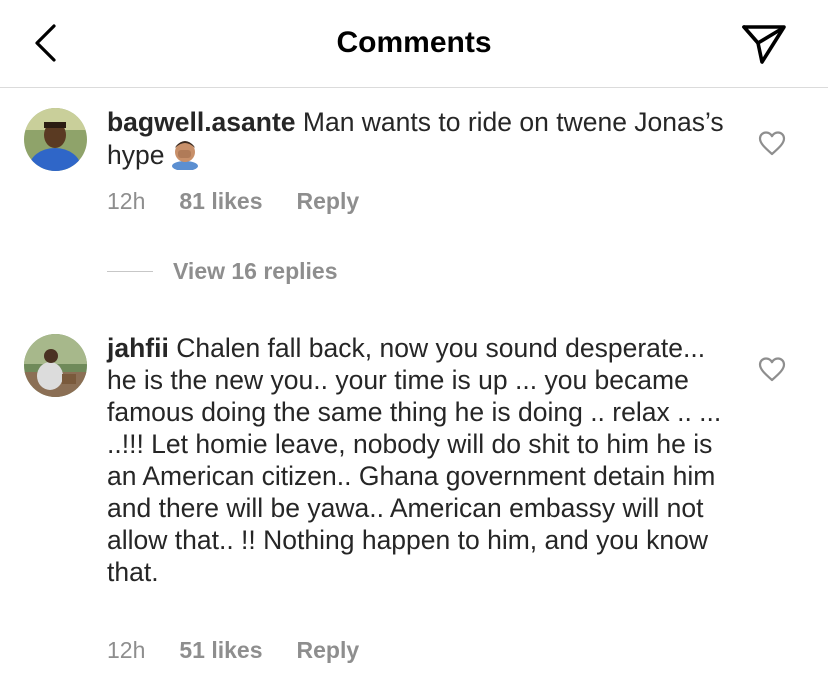  I want to click on comment-username: jahfii, so click(138, 348).